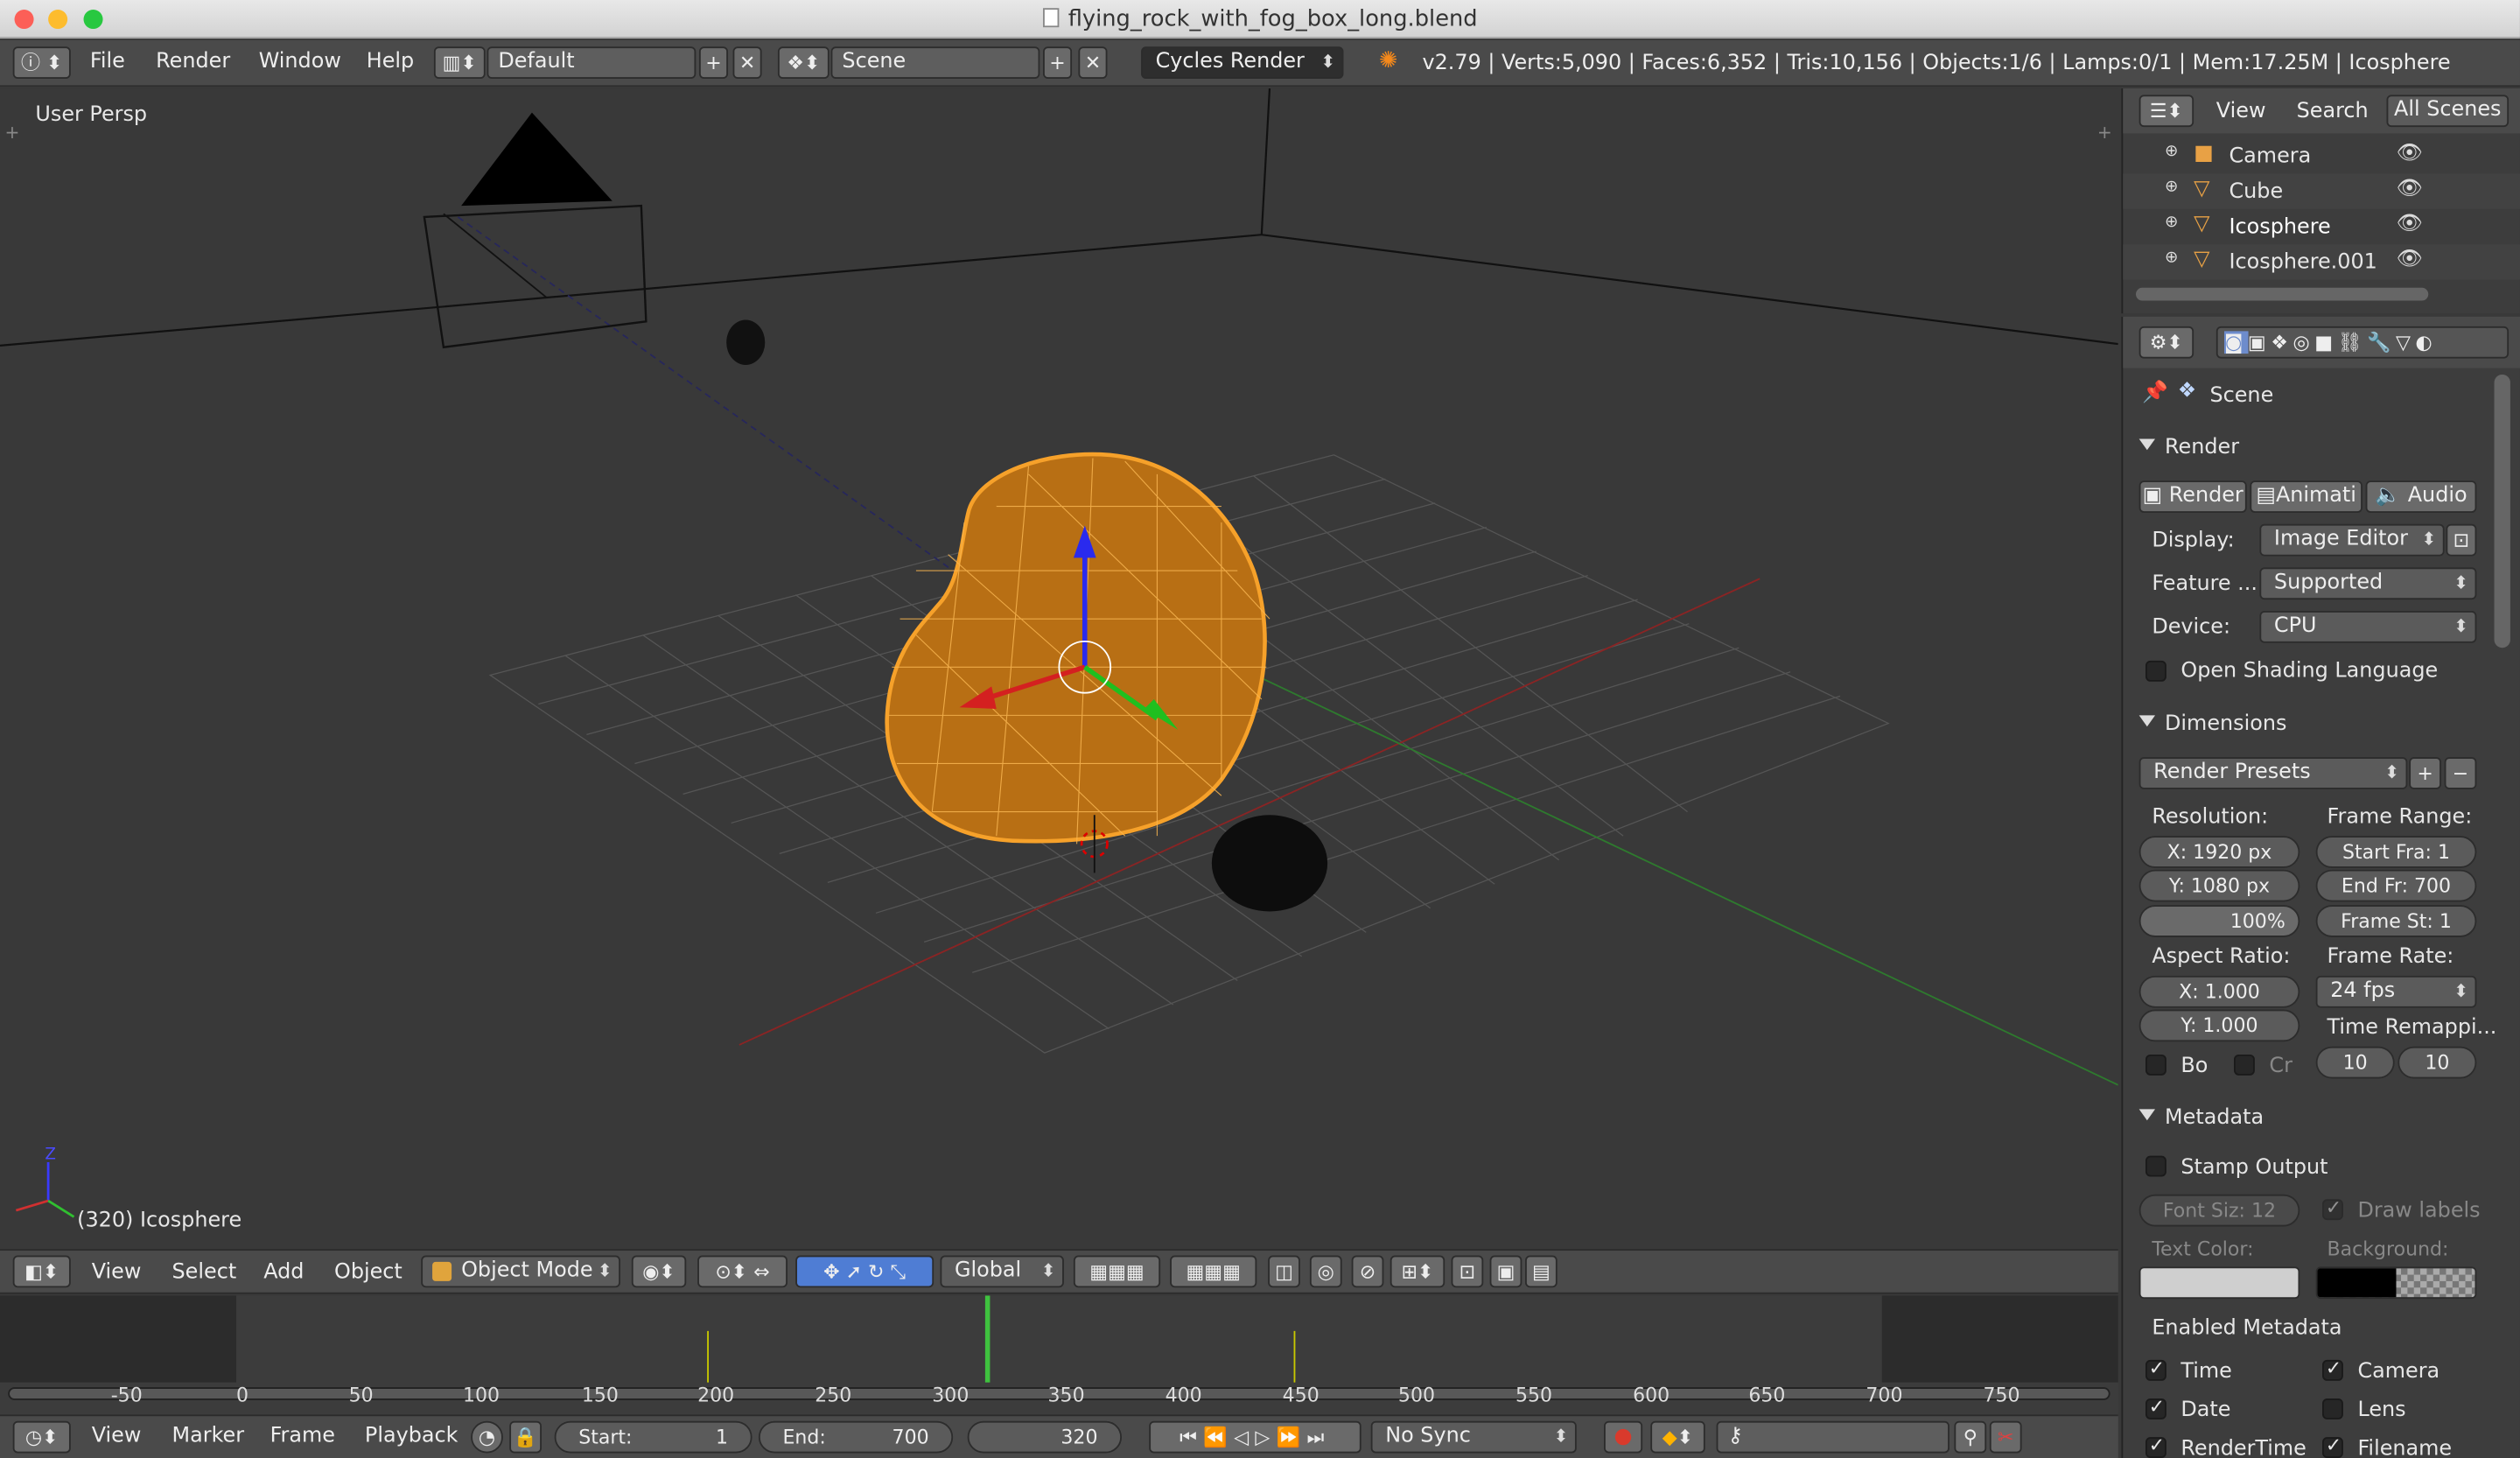  I want to click on record-icon, so click(1623, 1437).